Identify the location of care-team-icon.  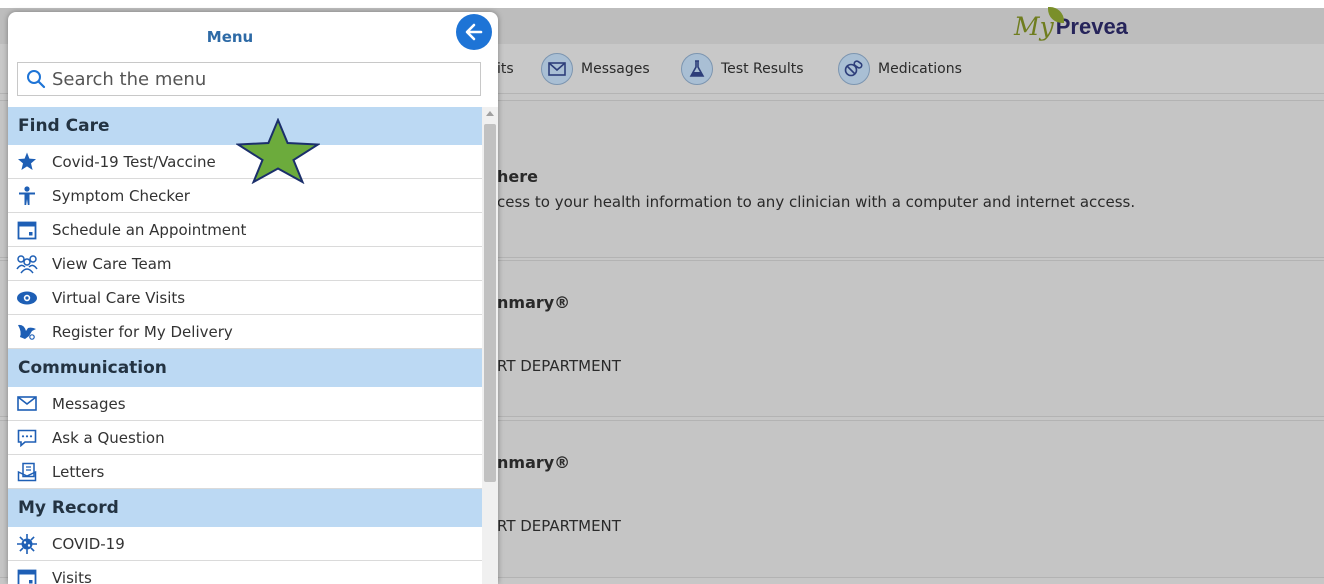
(27, 264).